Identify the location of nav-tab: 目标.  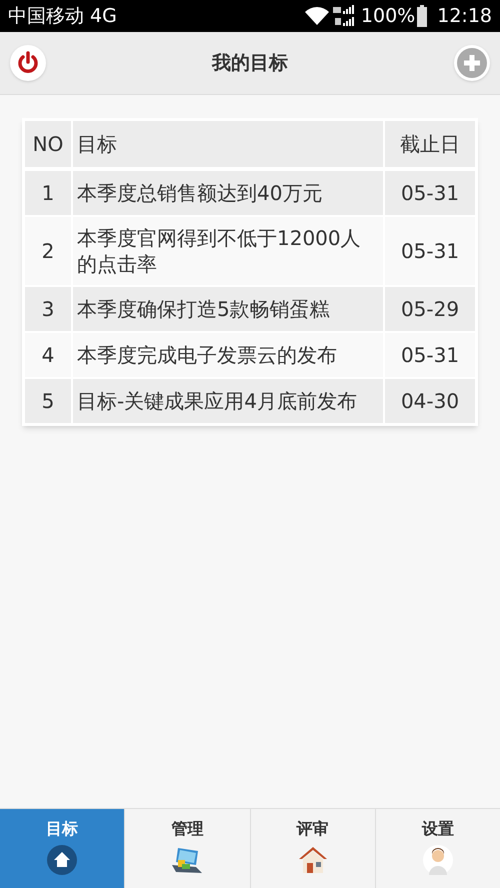
(62, 848).